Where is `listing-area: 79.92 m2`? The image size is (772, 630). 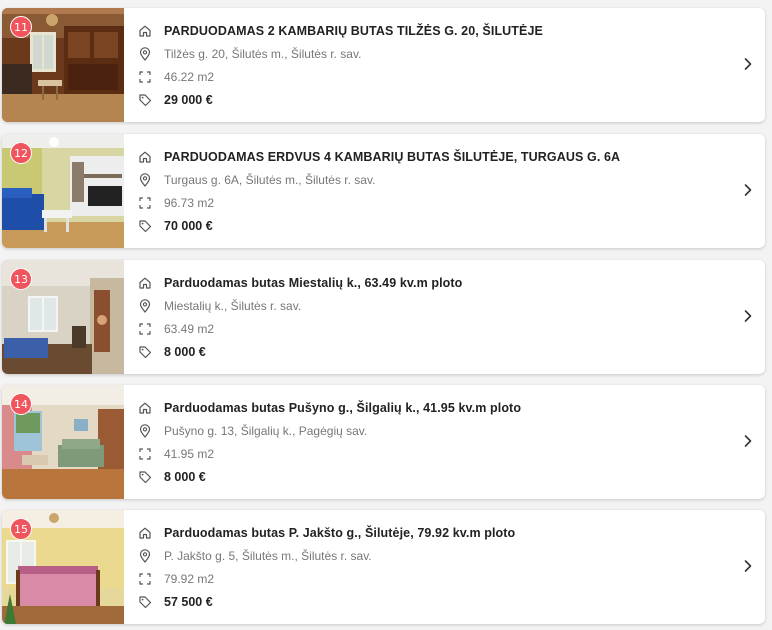 listing-area: 79.92 m2 is located at coordinates (189, 579).